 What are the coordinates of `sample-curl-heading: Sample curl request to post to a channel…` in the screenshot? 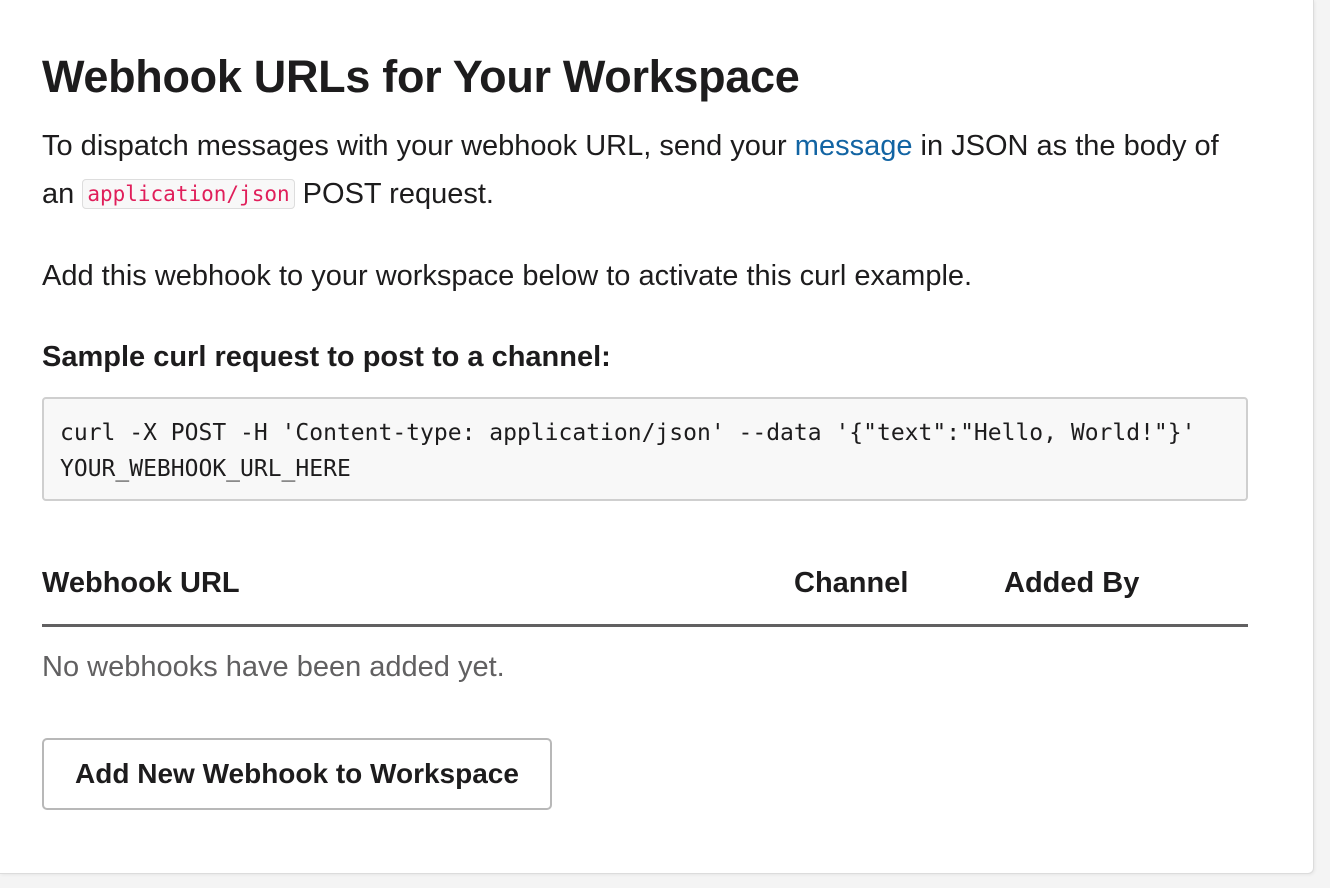 It's located at (326, 357).